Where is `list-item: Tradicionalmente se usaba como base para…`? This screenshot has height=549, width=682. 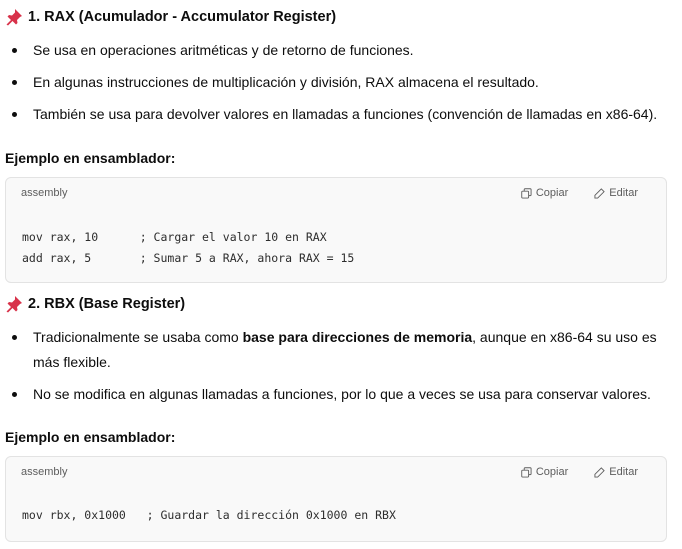
list-item: Tradicionalmente se usaba como base para… is located at coordinates (337, 350).